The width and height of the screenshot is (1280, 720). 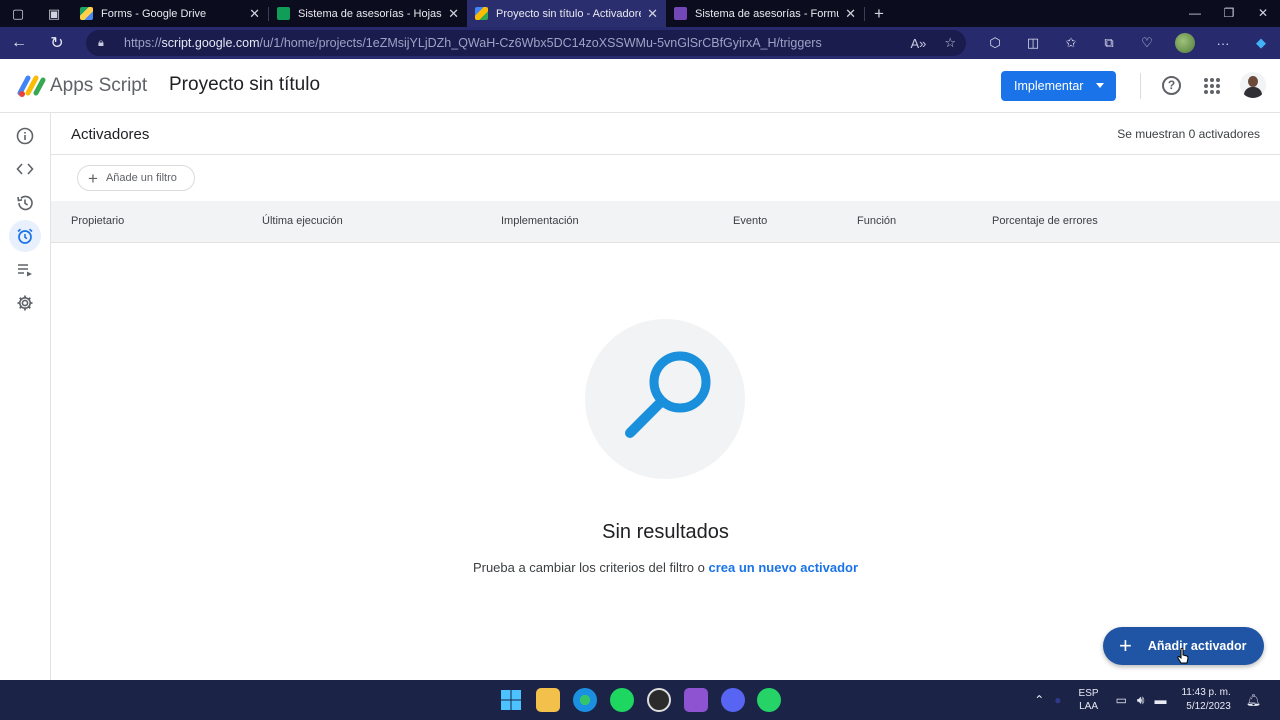 I want to click on copilot-icon: ◆, so click(x=1261, y=43).